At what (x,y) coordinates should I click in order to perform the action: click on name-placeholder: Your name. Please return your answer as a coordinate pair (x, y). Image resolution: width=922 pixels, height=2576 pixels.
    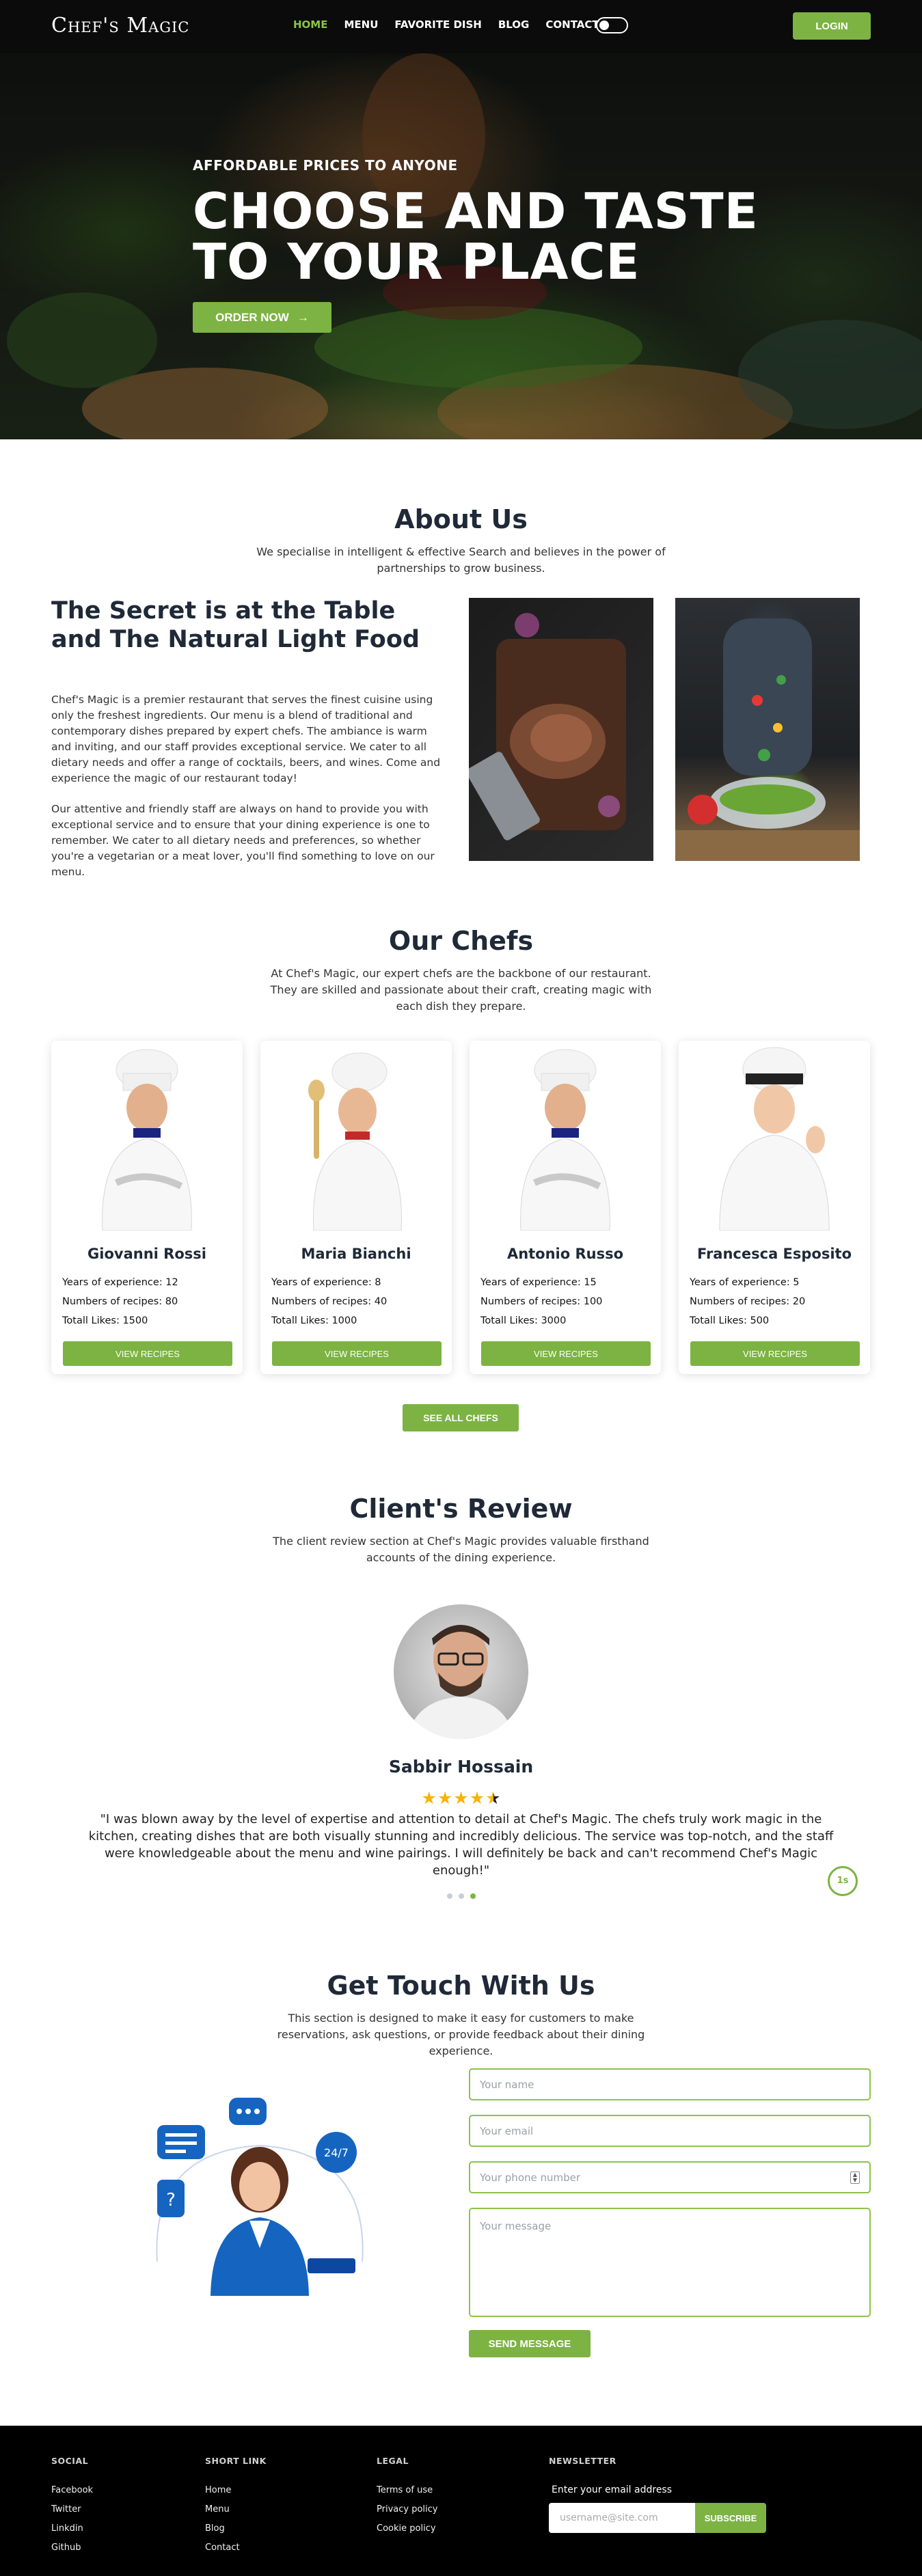
    Looking at the image, I should click on (507, 2084).